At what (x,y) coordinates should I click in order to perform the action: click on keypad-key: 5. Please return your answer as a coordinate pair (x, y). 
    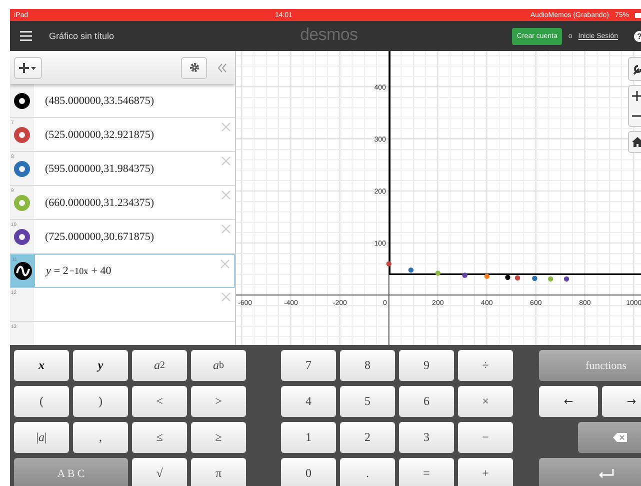
    Looking at the image, I should click on (367, 401).